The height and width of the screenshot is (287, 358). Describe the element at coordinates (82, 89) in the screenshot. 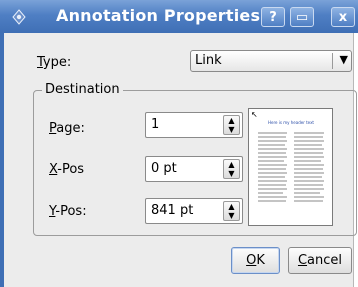

I see `destination-group-title: Destination` at that location.